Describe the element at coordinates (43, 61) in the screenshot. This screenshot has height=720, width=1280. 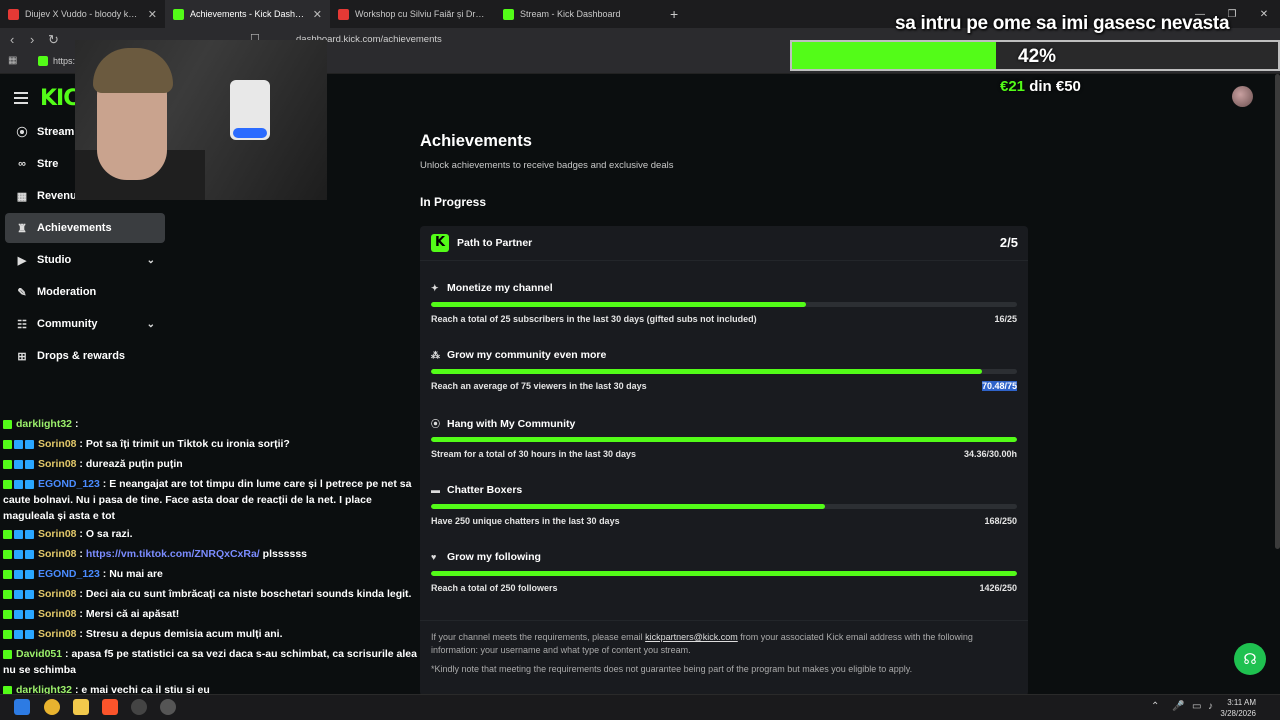
I see `bookmark-favicon-icon` at that location.